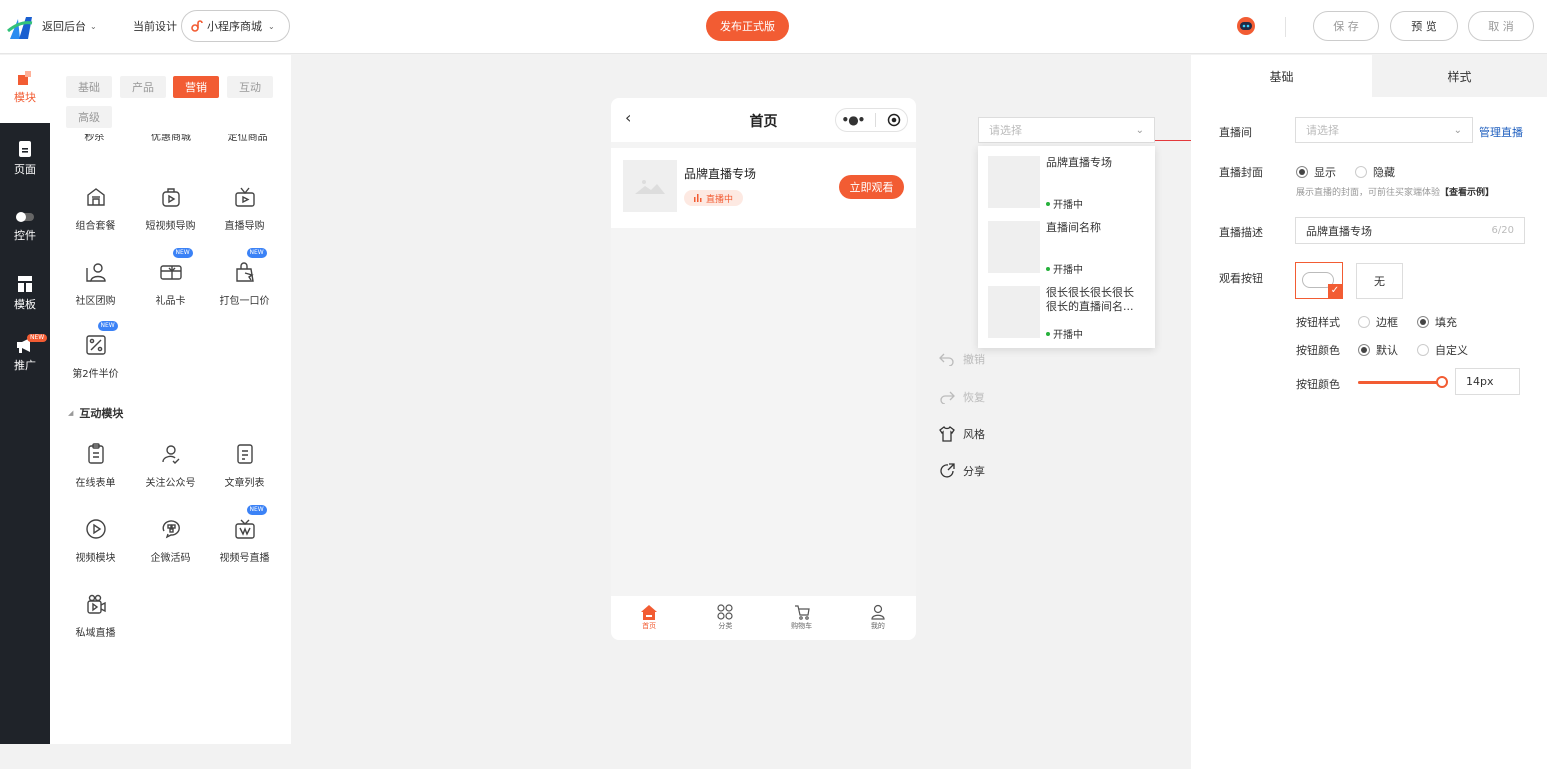 This screenshot has height=769, width=1547. I want to click on share-button: 分享, so click(962, 471).